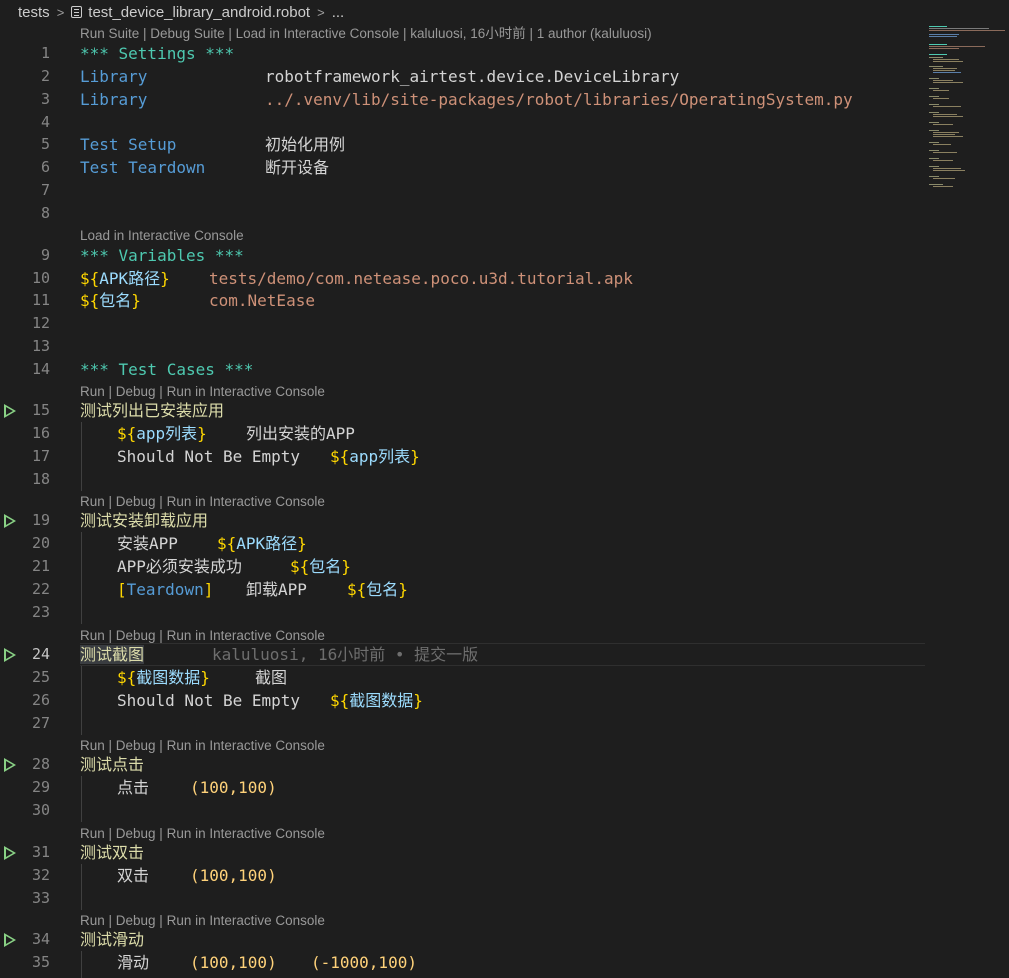  Describe the element at coordinates (300, 433) in the screenshot. I see `keyword: 列出安装的APP` at that location.